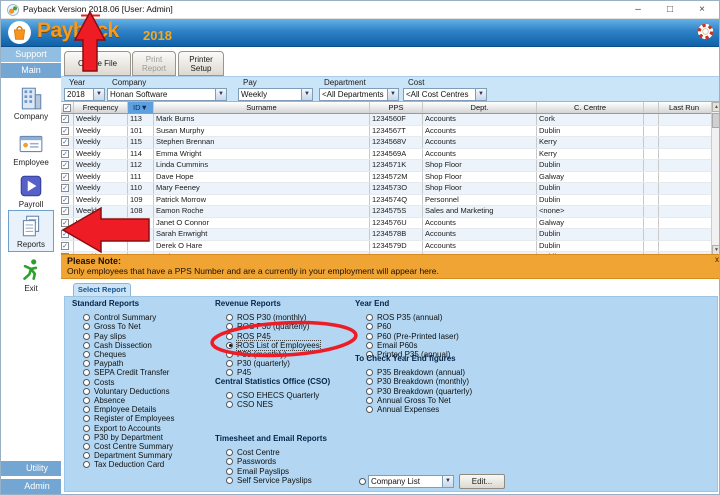 The height and width of the screenshot is (495, 720). I want to click on sidebar-tab-support: Support, so click(31, 54).